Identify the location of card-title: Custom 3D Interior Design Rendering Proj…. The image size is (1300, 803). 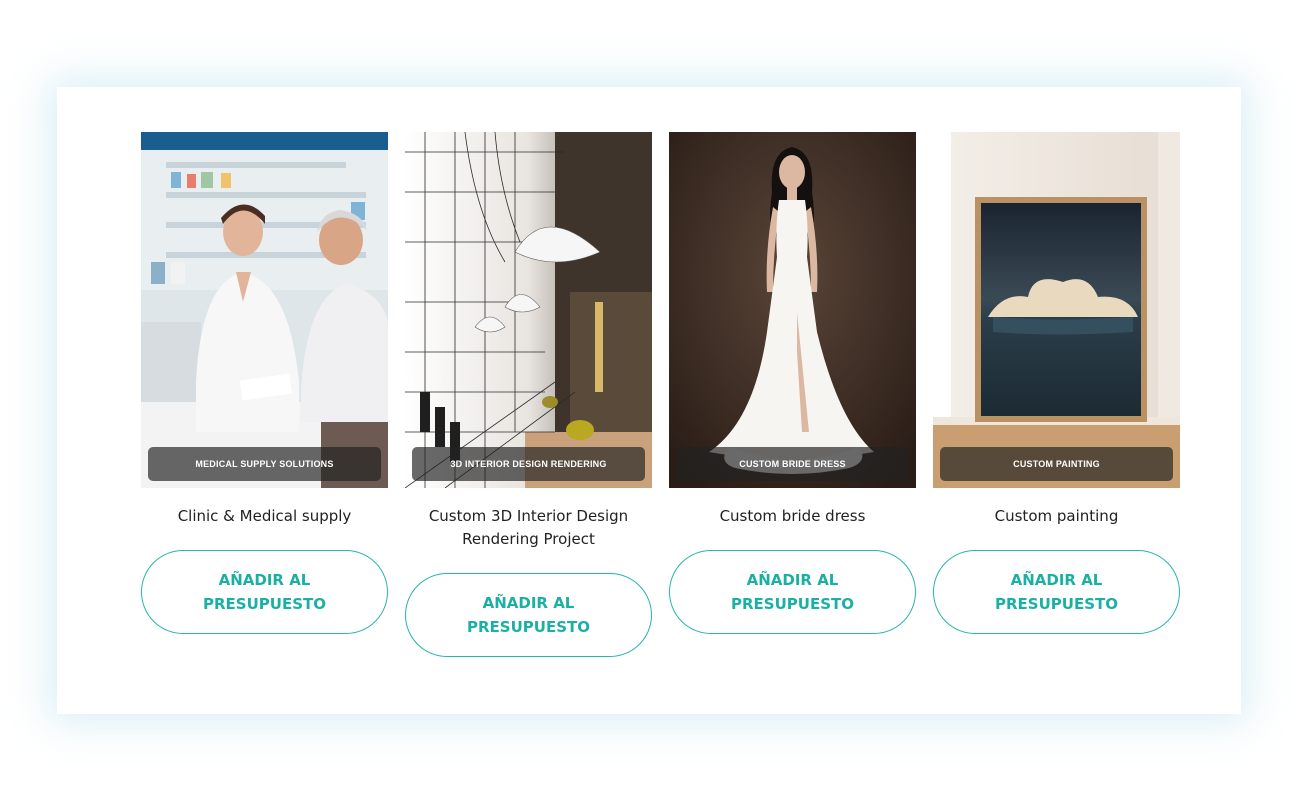
(528, 527).